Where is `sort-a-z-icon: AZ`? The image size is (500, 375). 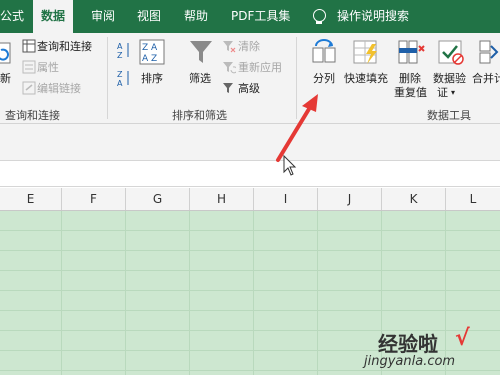 sort-a-z-icon: AZ is located at coordinates (124, 52).